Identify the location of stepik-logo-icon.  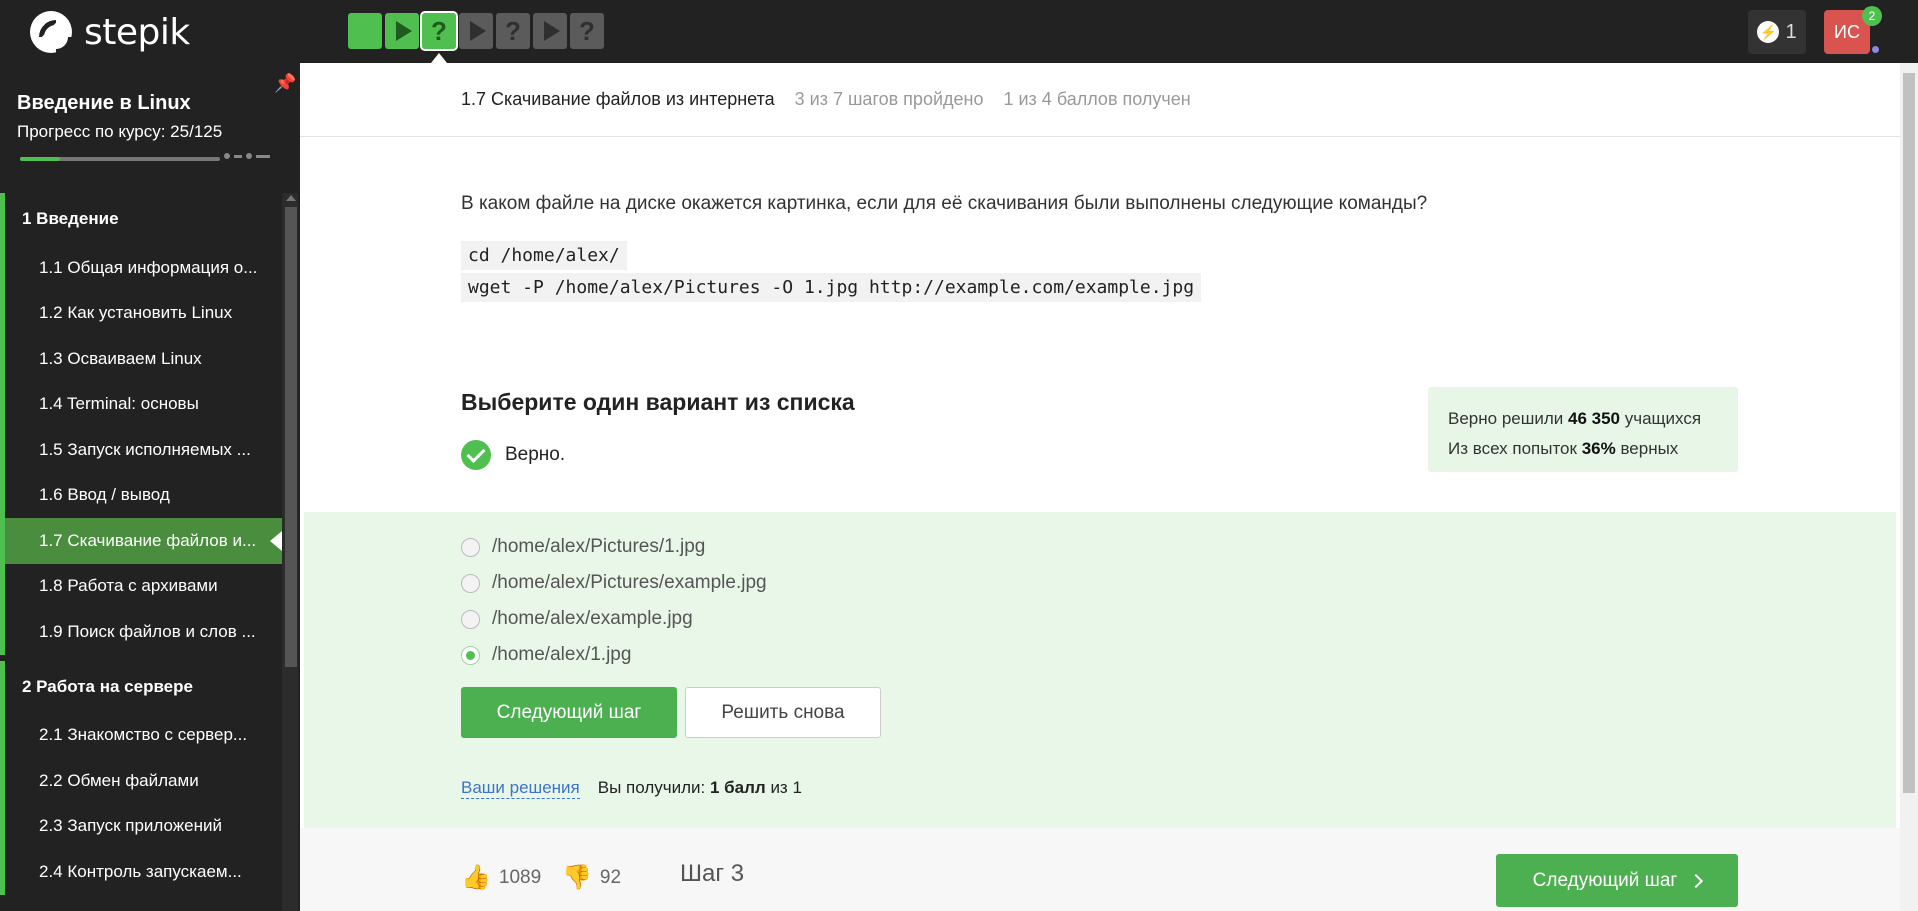
(51, 32).